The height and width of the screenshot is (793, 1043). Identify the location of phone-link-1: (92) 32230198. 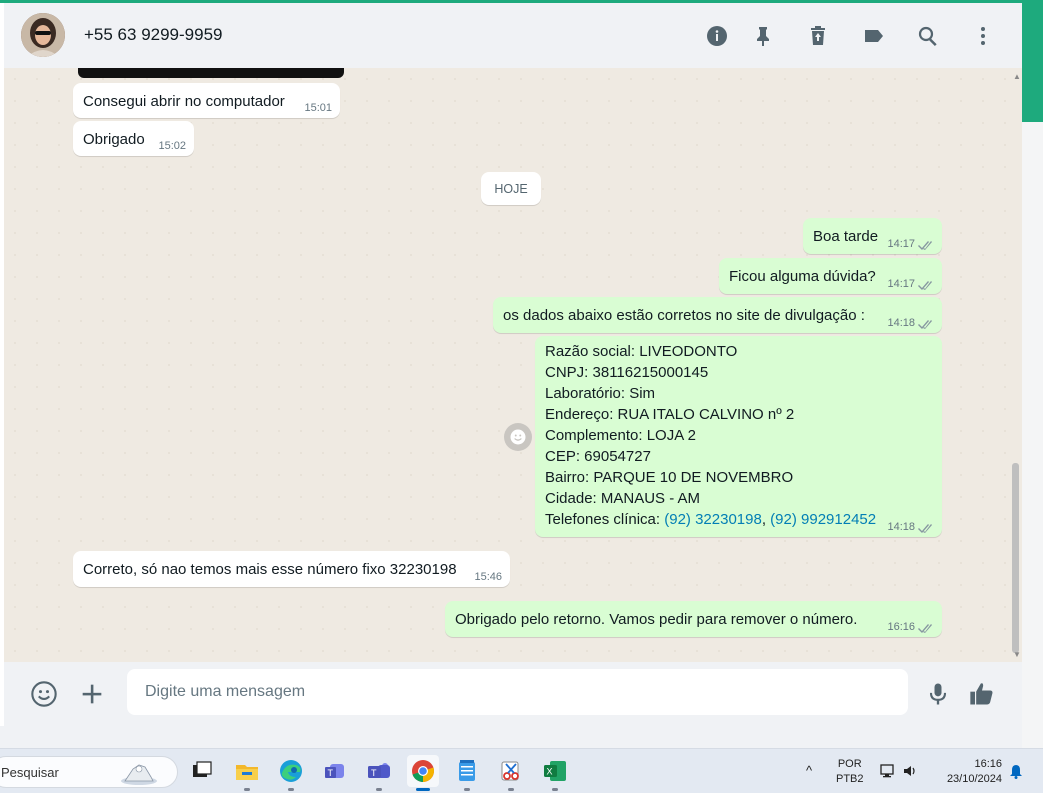
(713, 519).